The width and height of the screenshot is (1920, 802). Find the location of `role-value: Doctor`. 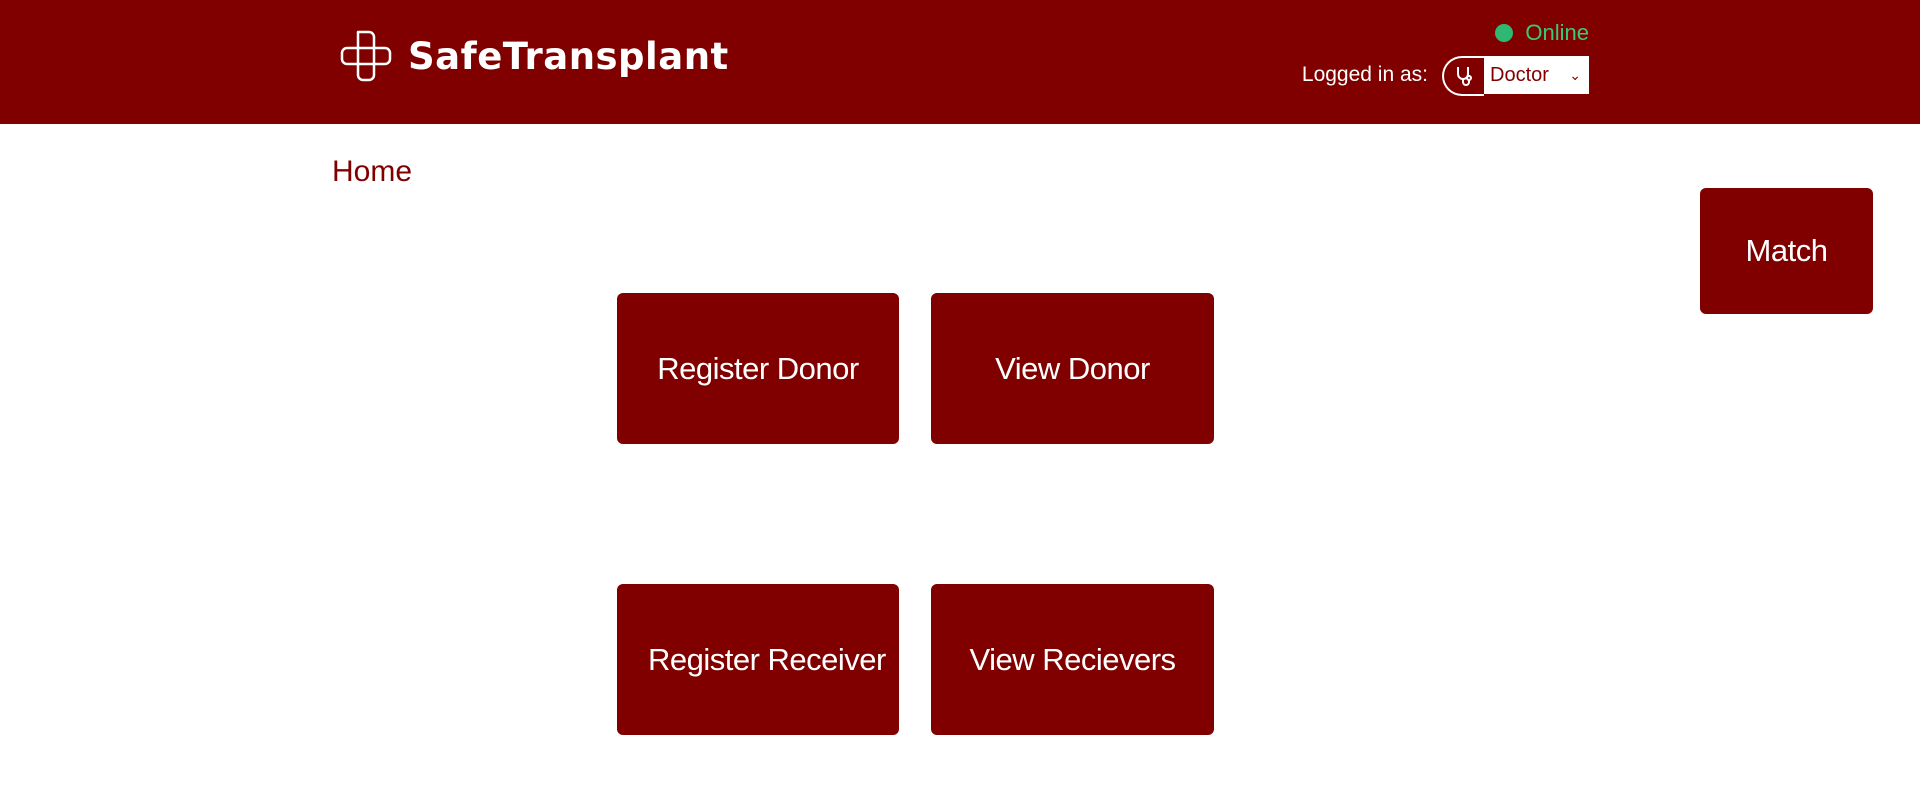

role-value: Doctor is located at coordinates (1519, 74).